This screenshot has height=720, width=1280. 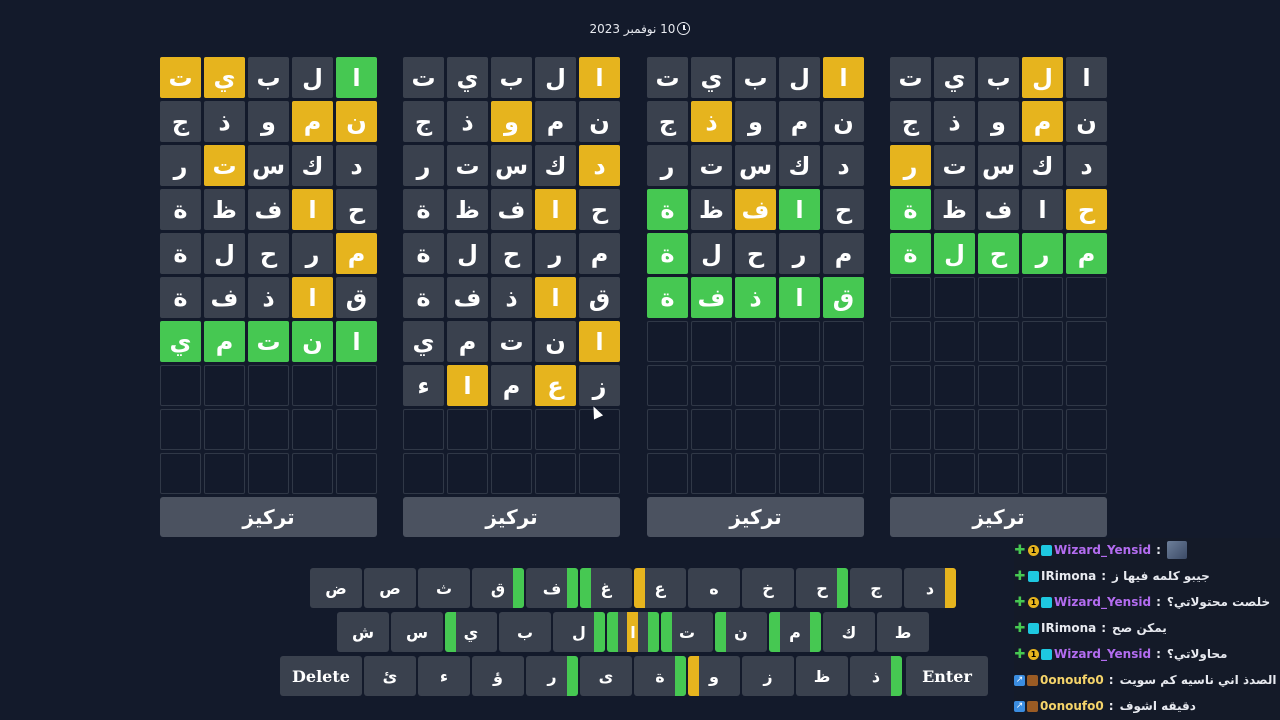 I want to click on key-button: ق, so click(x=498, y=588).